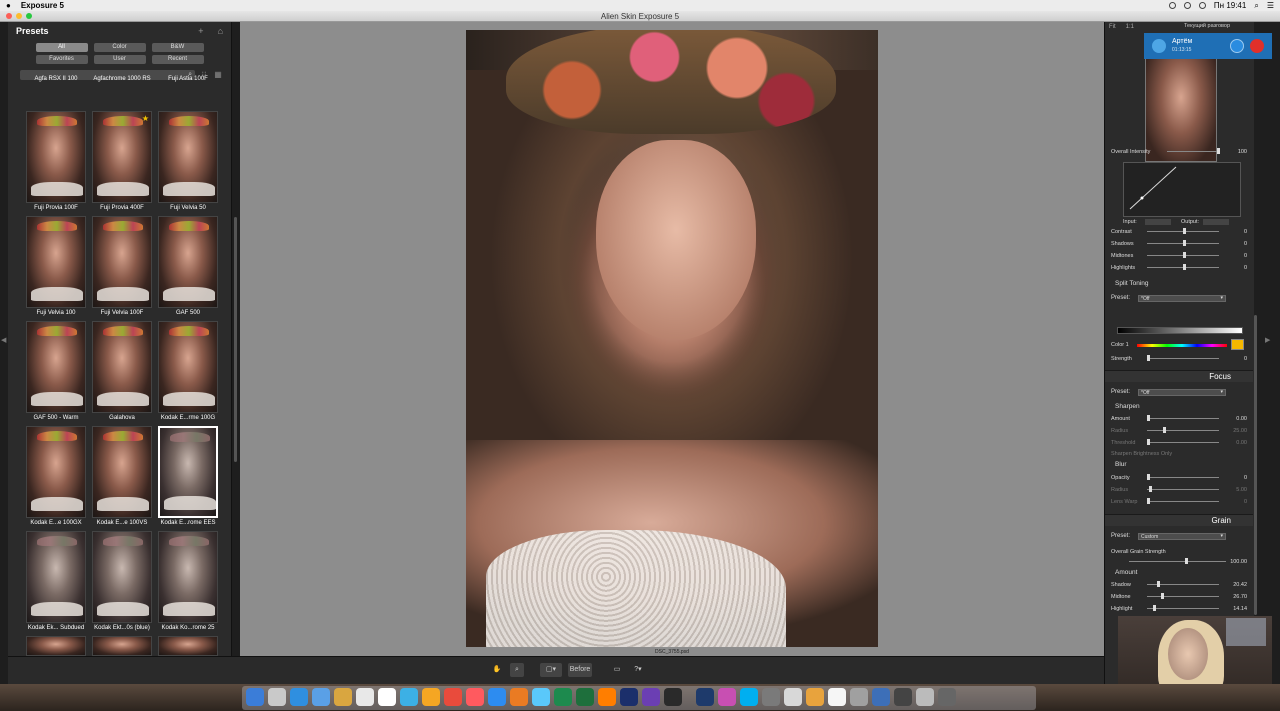 Image resolution: width=1280 pixels, height=711 pixels. Describe the element at coordinates (1132, 283) in the screenshot. I see `split-toning-header: Split Toning` at that location.